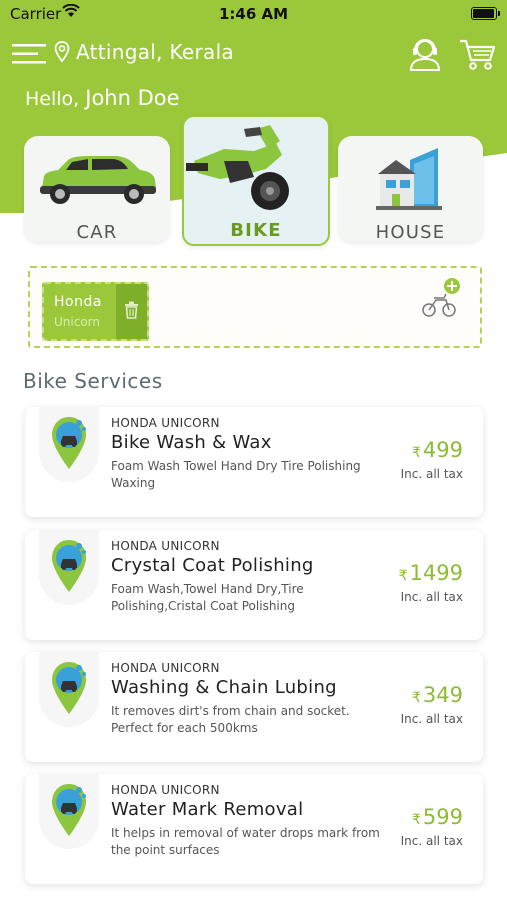 The height and width of the screenshot is (900, 507). I want to click on cart-icon, so click(477, 55).